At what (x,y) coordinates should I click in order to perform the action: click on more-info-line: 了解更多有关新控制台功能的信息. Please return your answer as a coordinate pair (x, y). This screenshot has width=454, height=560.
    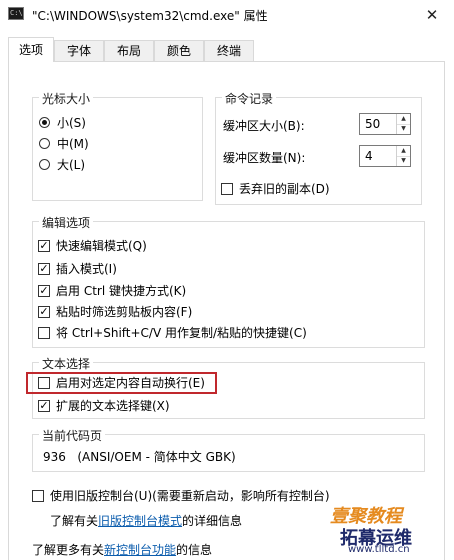
    Looking at the image, I should click on (122, 549).